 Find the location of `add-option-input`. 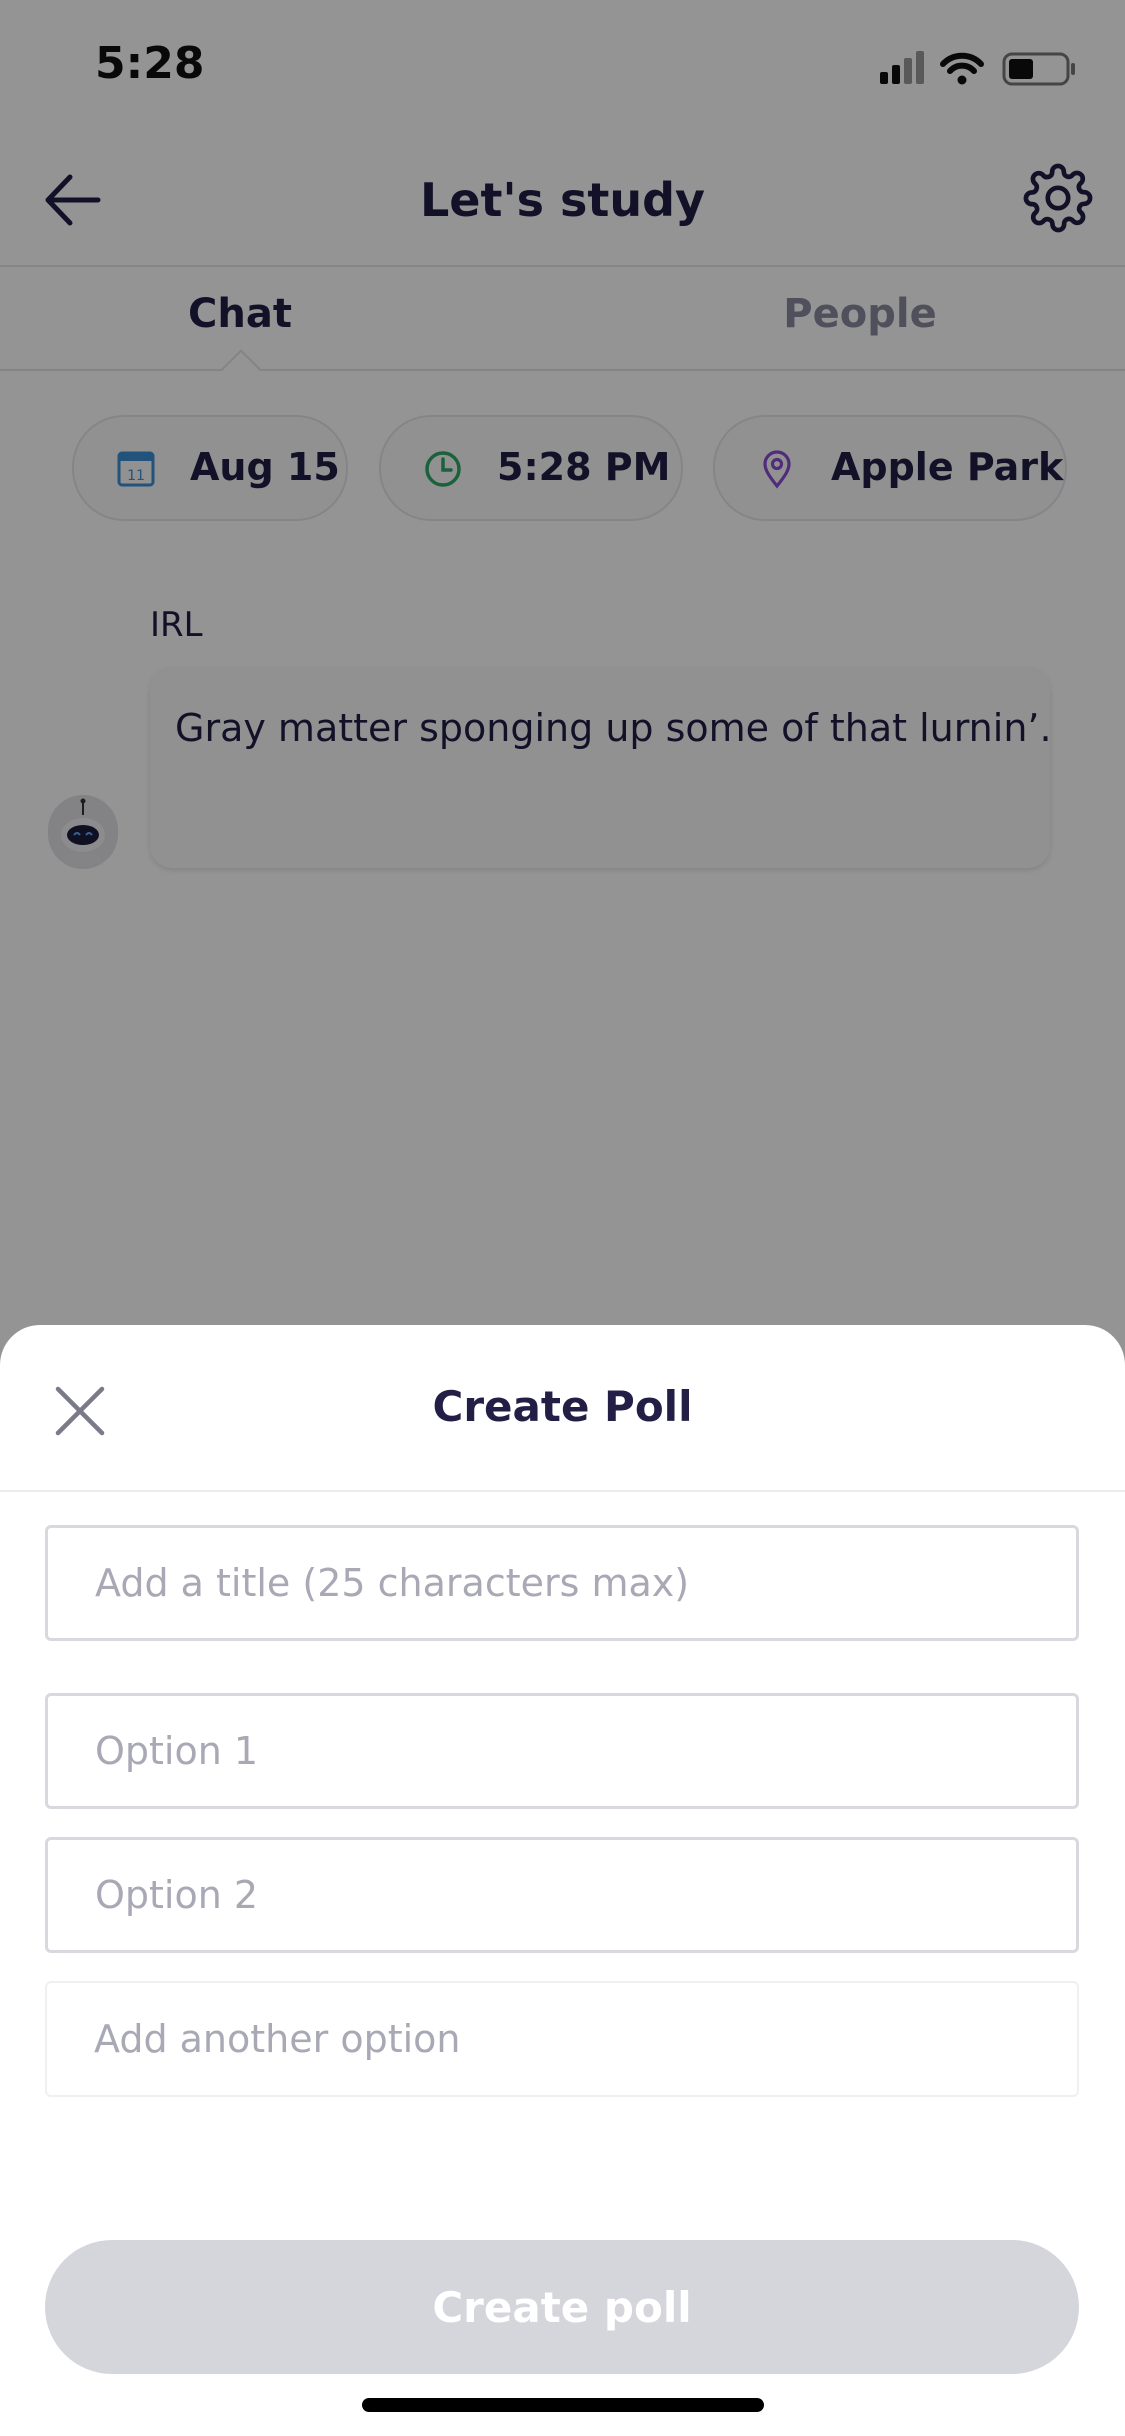

add-option-input is located at coordinates (562, 2039).